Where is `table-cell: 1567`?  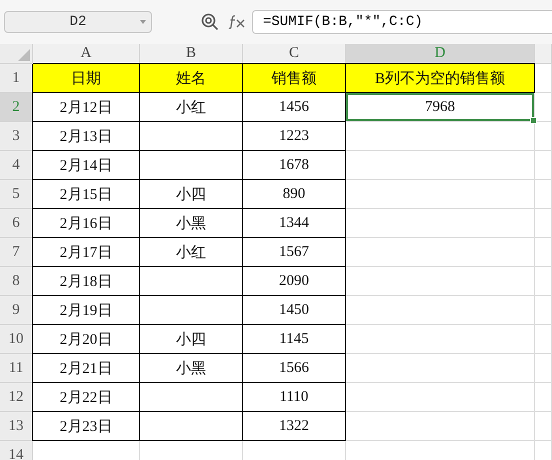 table-cell: 1567 is located at coordinates (294, 252).